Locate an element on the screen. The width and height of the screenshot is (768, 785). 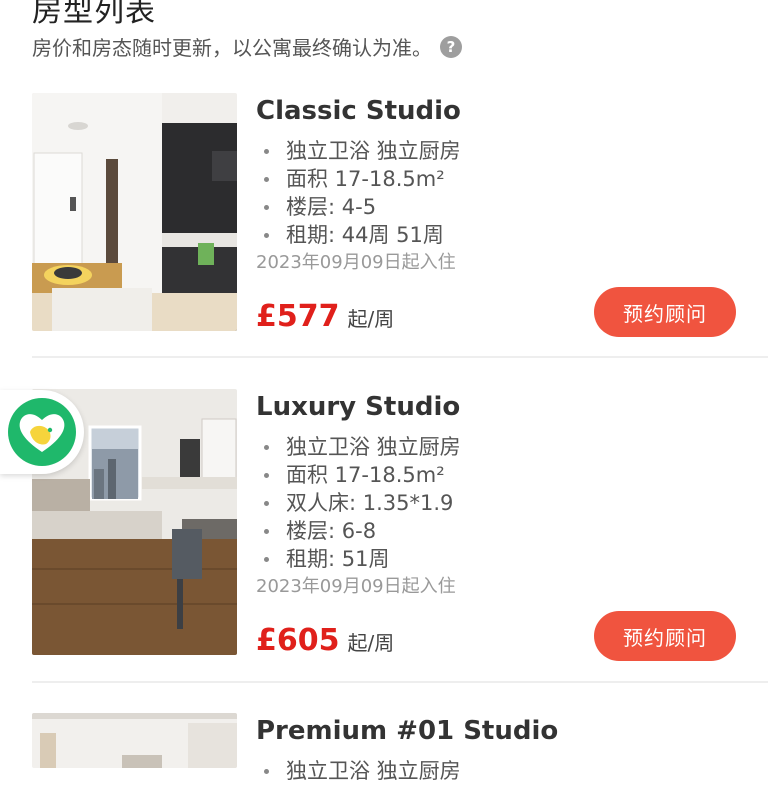
price: £577 is located at coordinates (298, 316).